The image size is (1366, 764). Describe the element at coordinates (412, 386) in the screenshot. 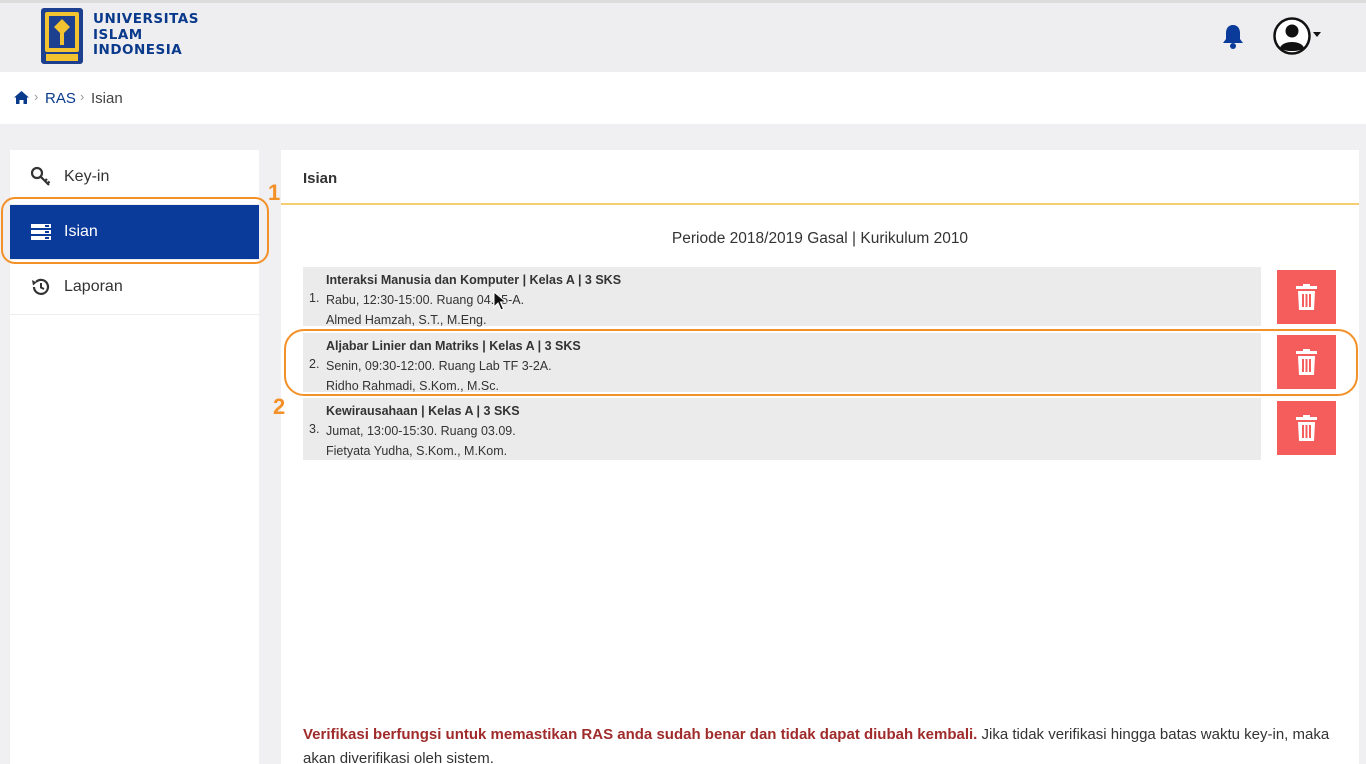

I see `course-lecturer: Ridho Rahmadi, S.Kom., M.Sc.` at that location.